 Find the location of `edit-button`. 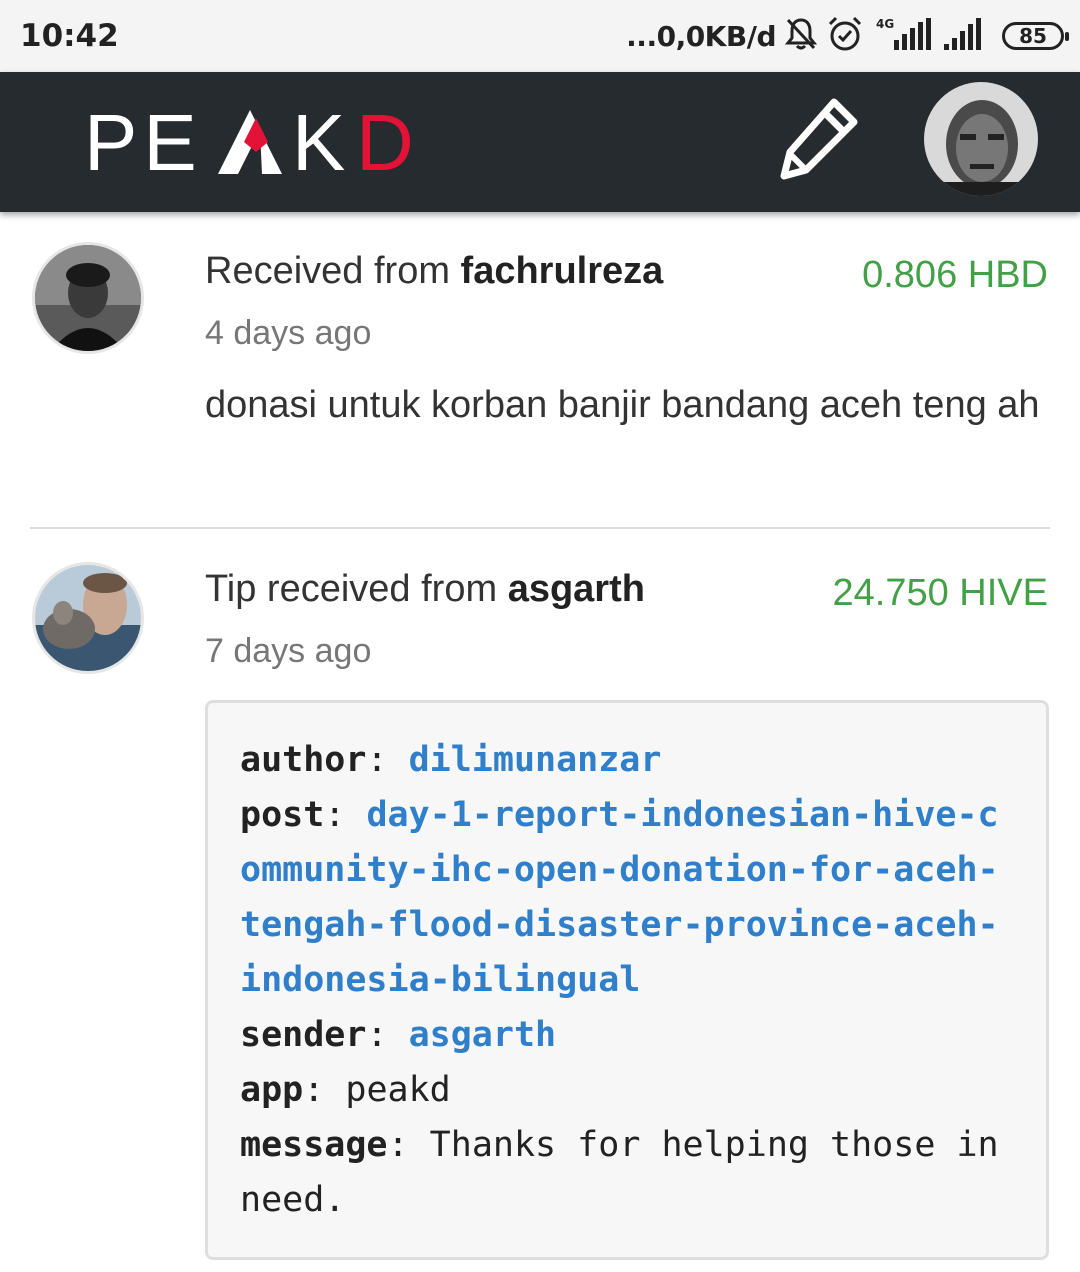

edit-button is located at coordinates (818, 140).